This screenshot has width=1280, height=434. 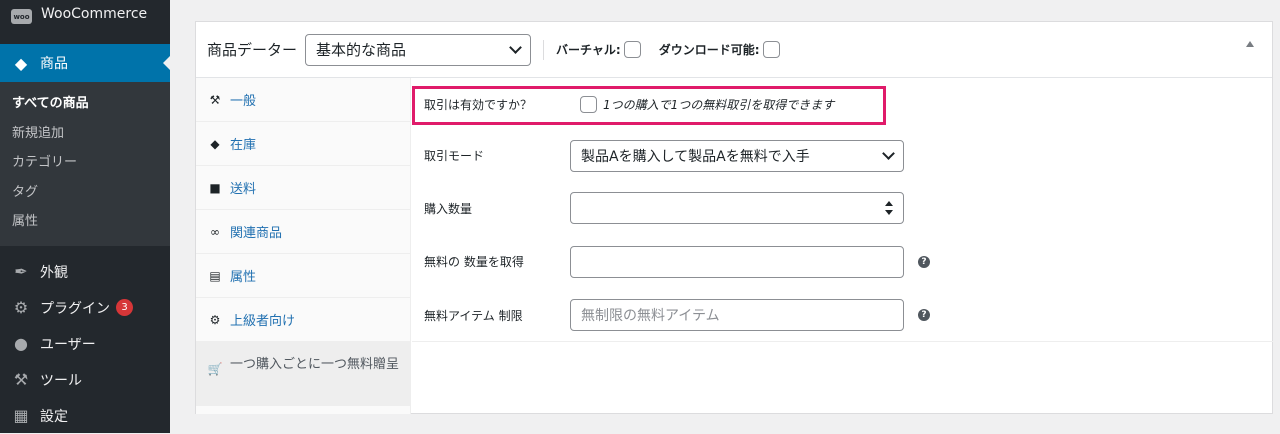 What do you see at coordinates (632, 49) in the screenshot?
I see `virtual-checkbox` at bounding box center [632, 49].